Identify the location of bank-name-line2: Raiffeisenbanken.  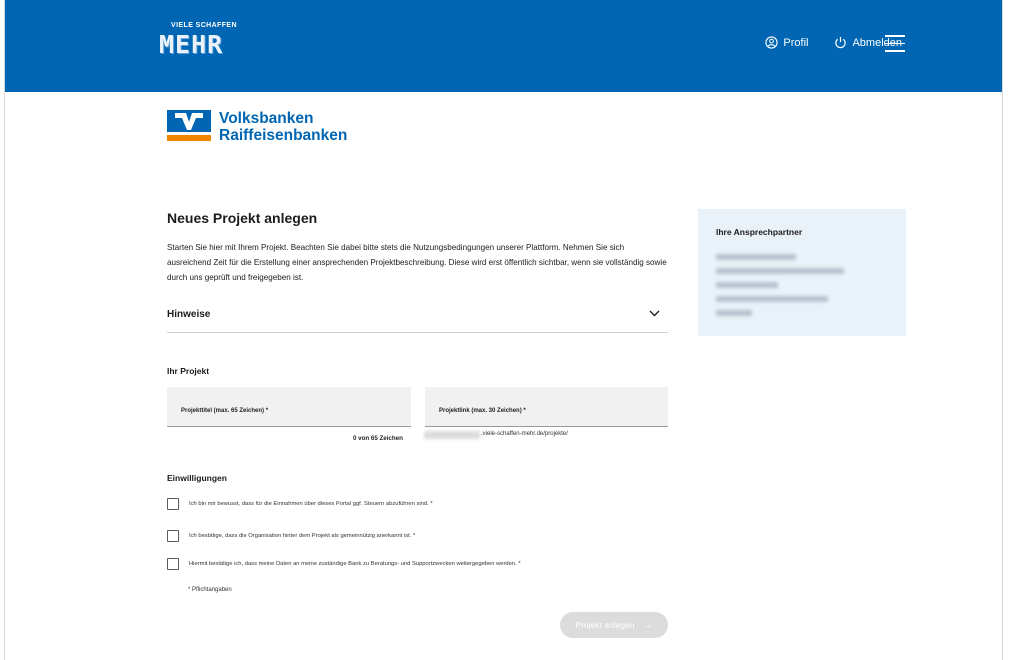
(283, 135).